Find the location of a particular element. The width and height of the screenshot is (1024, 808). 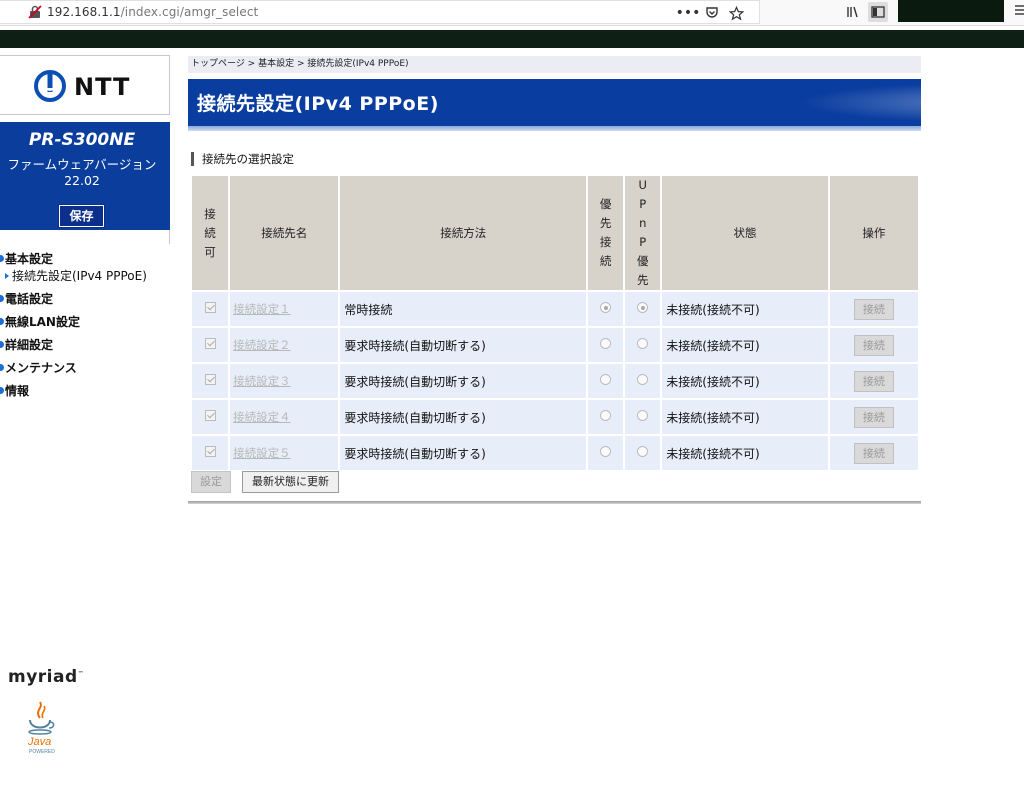

name-cell: 接続設定２ is located at coordinates (284, 345).